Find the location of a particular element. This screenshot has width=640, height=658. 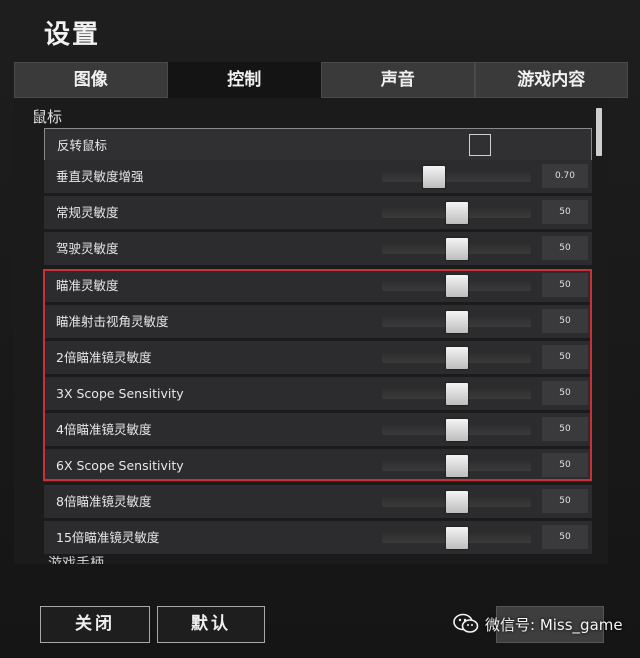

setting-label: 驾驶灵敏度 is located at coordinates (87, 248).